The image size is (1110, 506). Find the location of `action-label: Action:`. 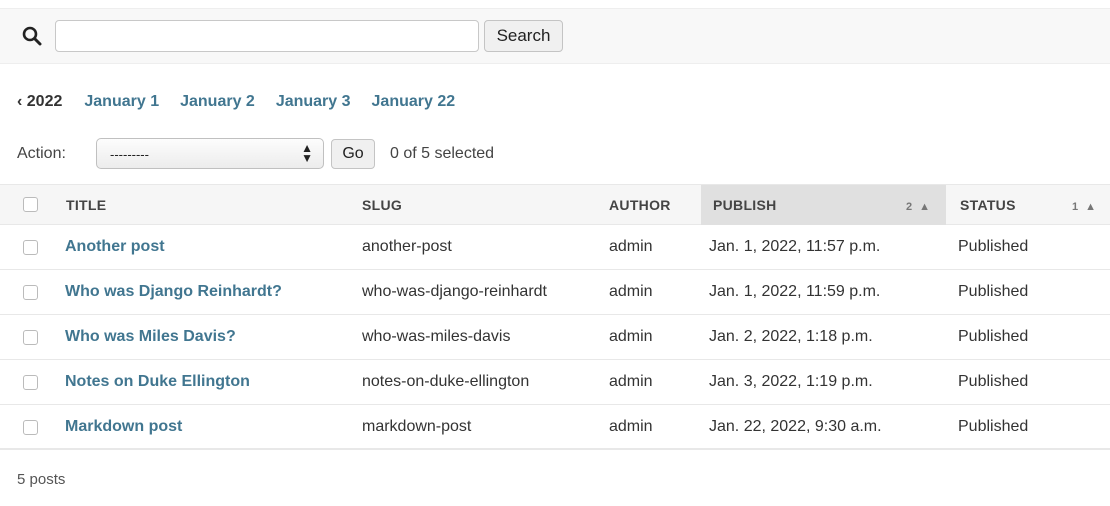

action-label: Action: is located at coordinates (41, 153).